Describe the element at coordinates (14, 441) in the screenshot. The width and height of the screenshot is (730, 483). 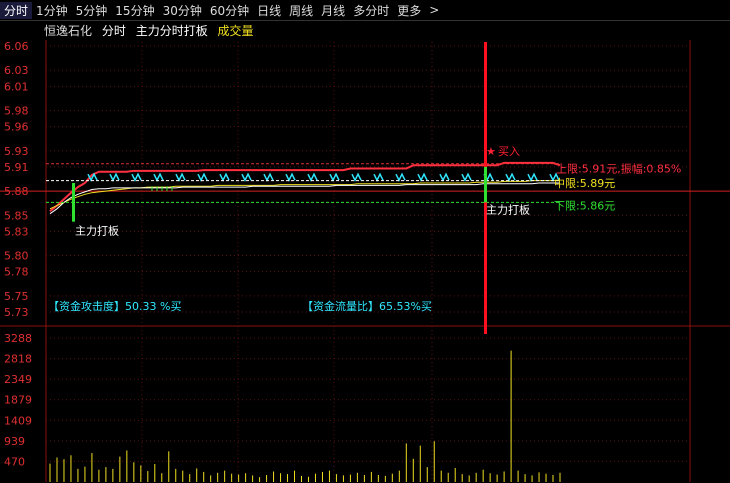
I see `volume-tick-5: 939` at that location.